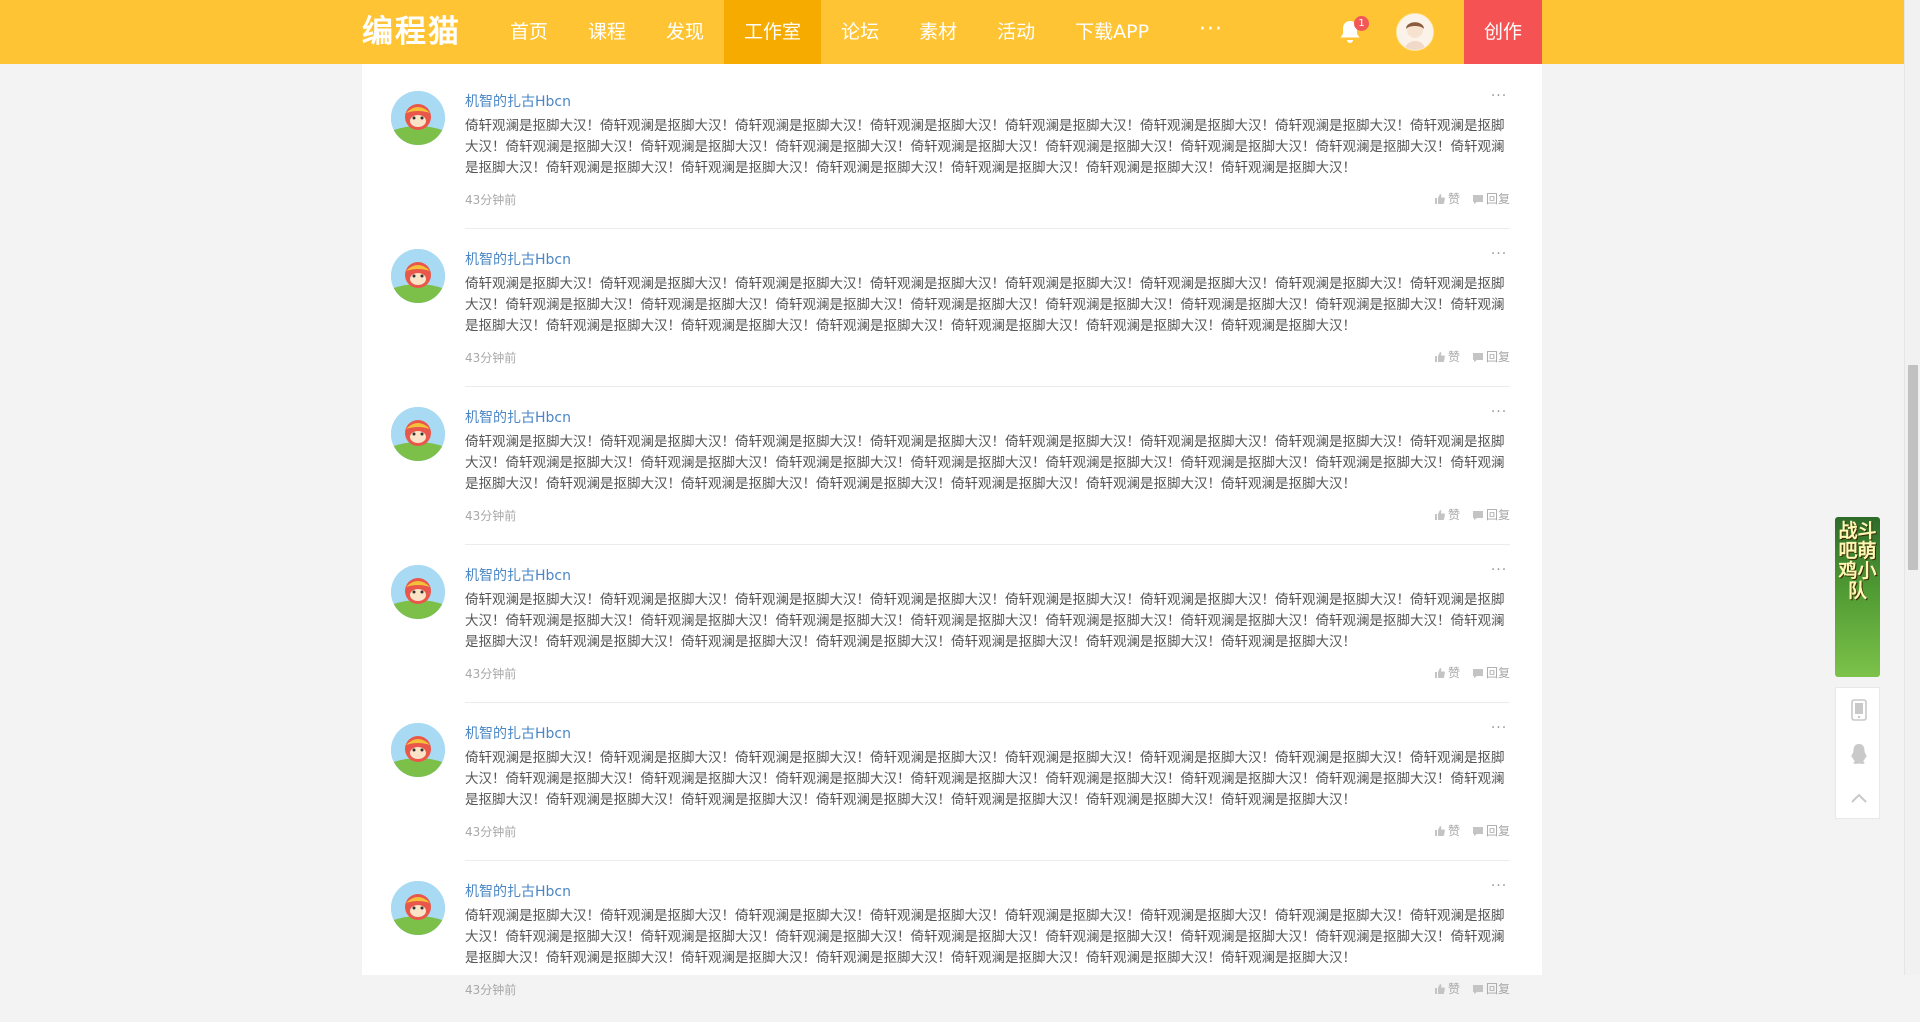 The image size is (1920, 1022). What do you see at coordinates (1112, 32) in the screenshot?
I see `nav-item-download-app: 下载APP` at bounding box center [1112, 32].